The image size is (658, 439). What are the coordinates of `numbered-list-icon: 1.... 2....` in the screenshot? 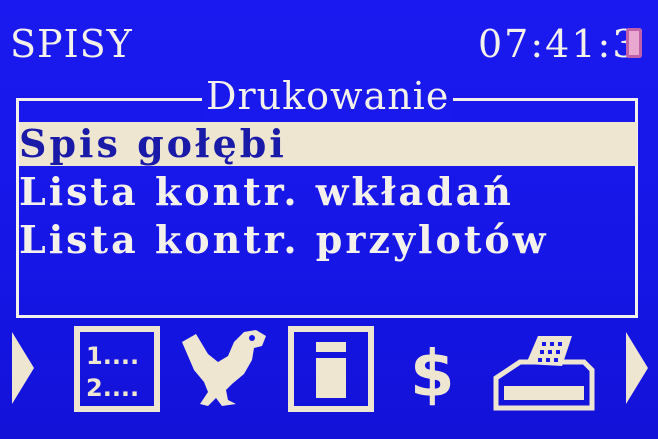 It's located at (117, 369).